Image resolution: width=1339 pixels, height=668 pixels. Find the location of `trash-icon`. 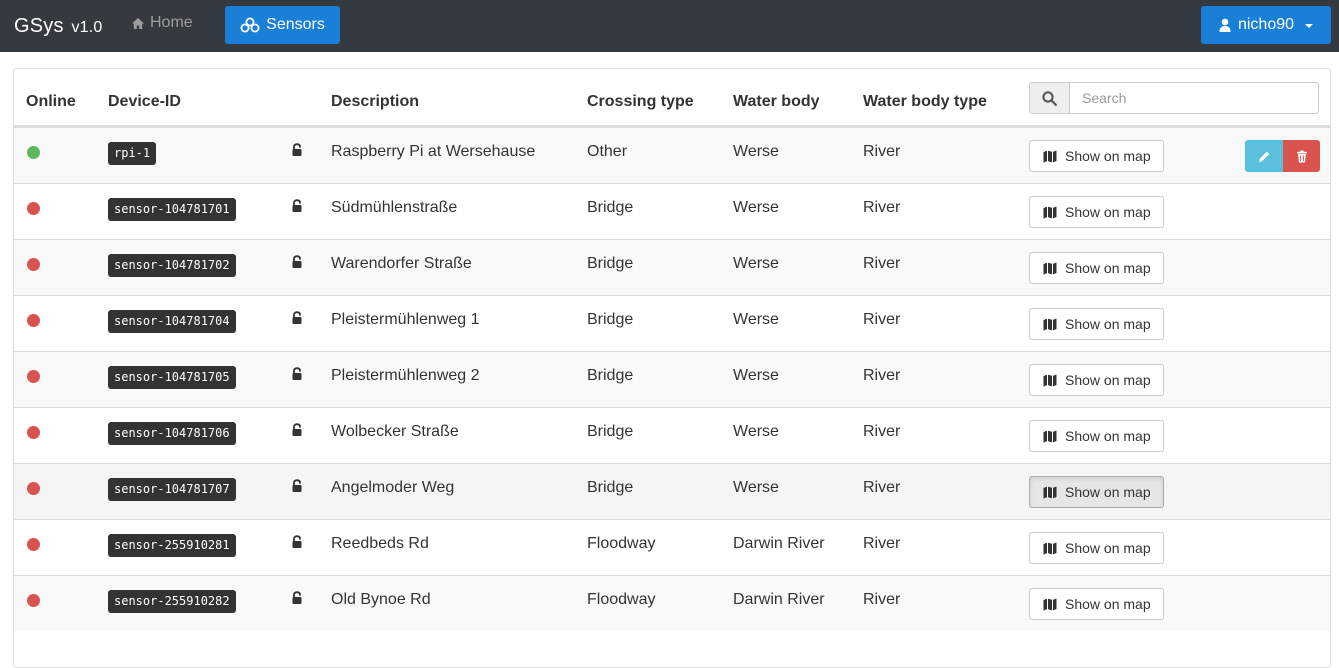

trash-icon is located at coordinates (1302, 156).